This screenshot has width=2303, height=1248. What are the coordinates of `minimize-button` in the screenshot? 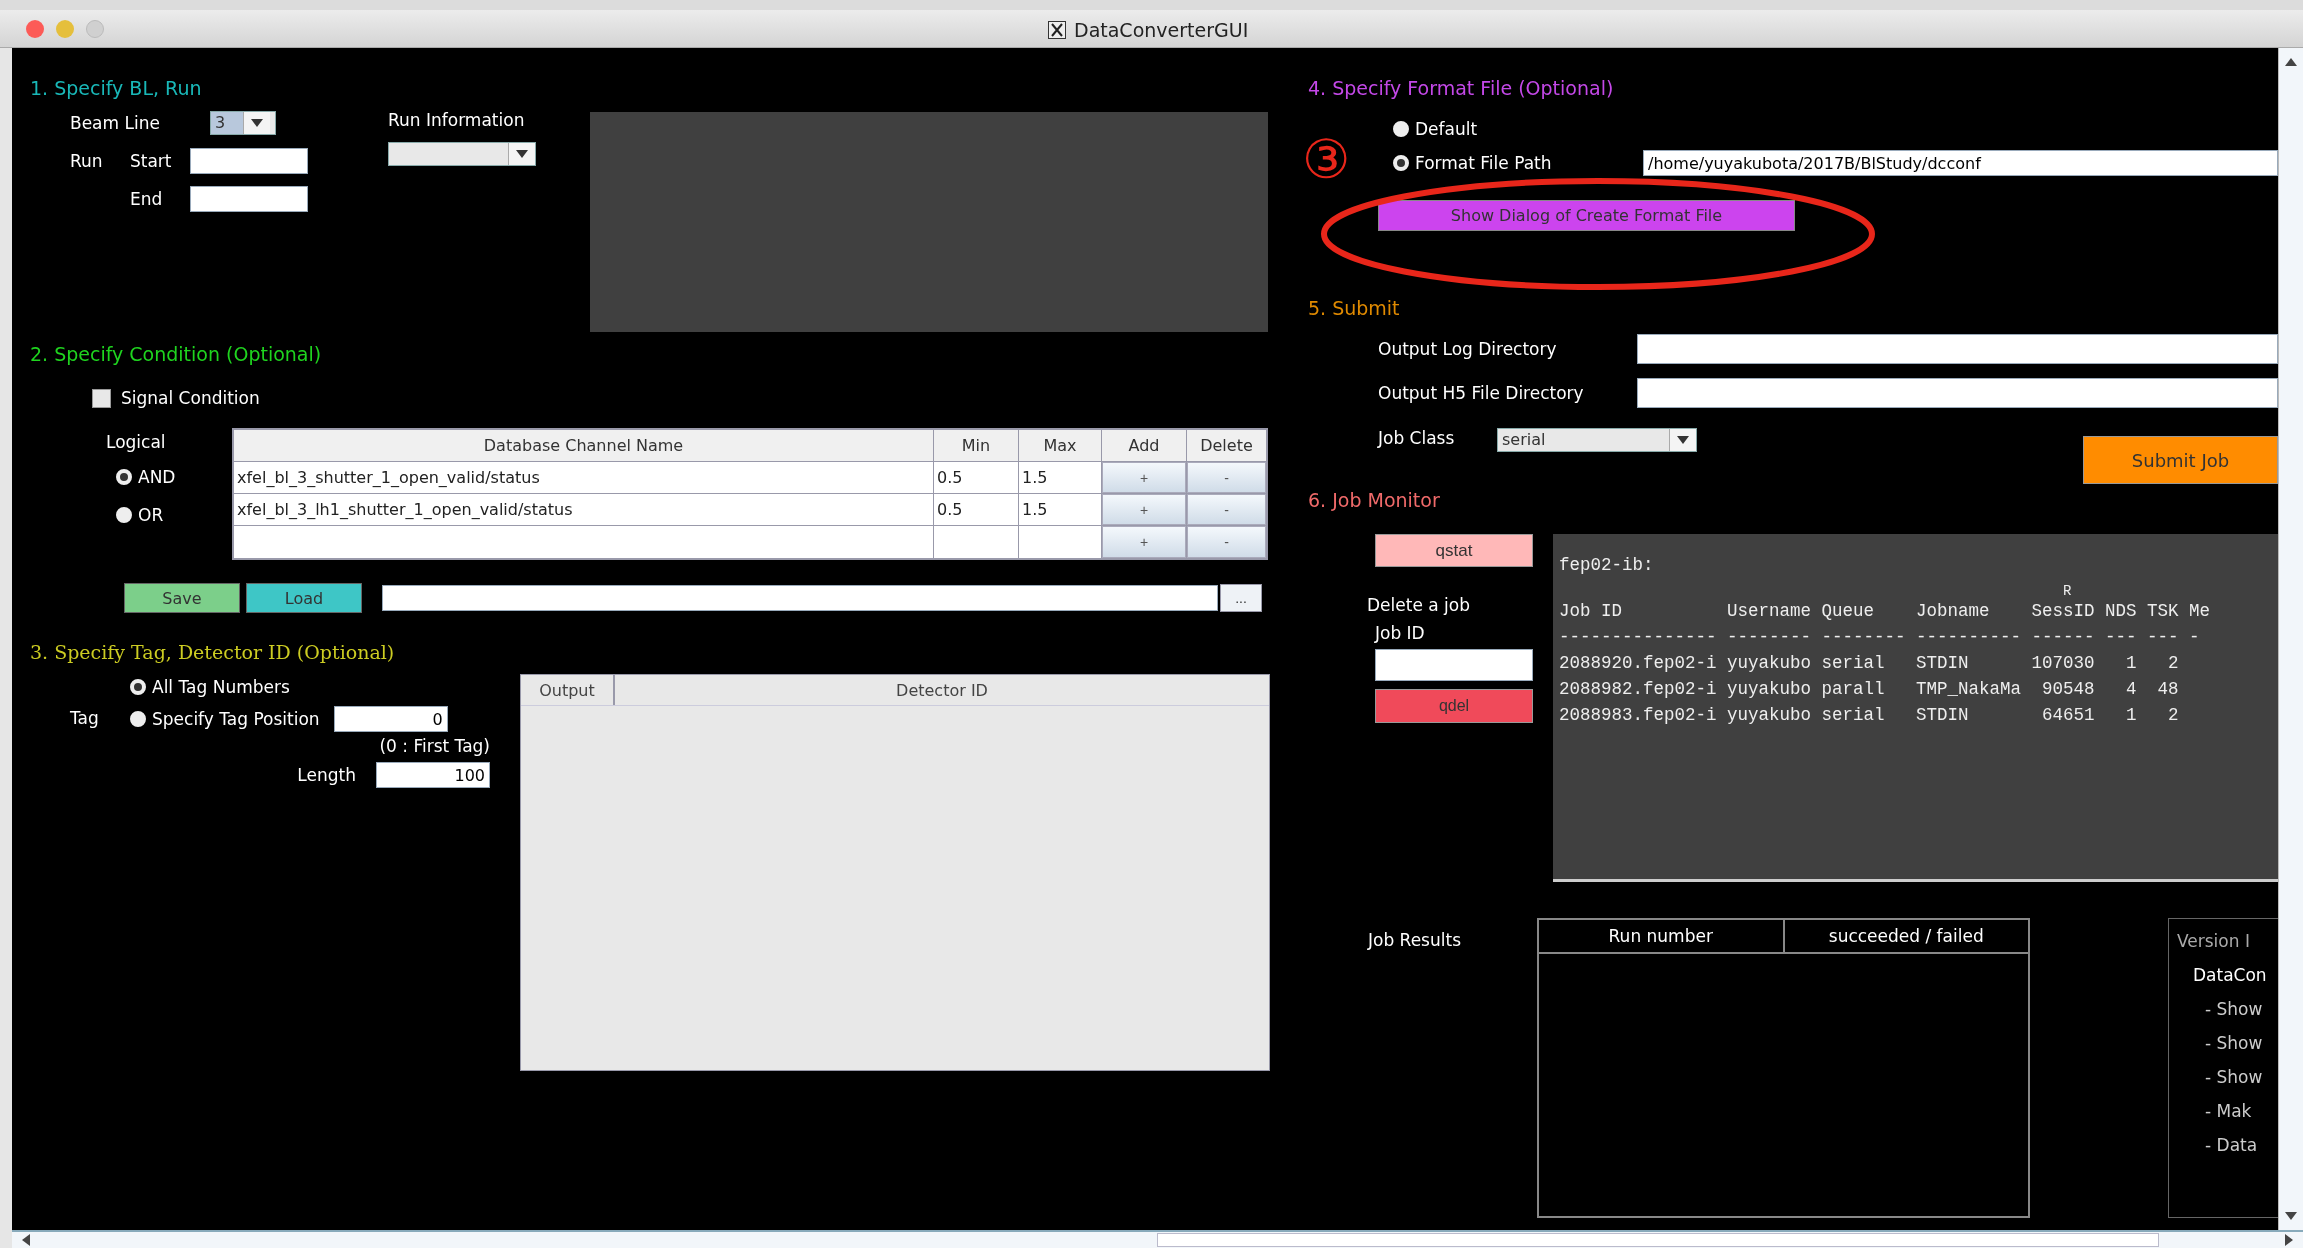 It's located at (65, 28).